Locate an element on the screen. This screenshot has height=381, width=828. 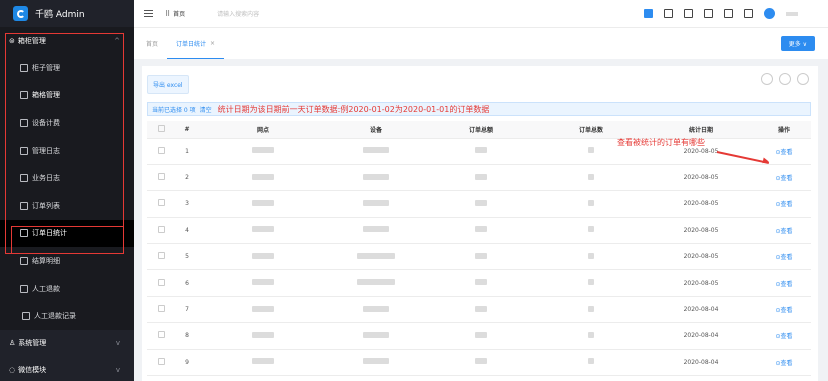
menu-group-wechat: ◌ 微信模块 v is located at coordinates (67, 369).